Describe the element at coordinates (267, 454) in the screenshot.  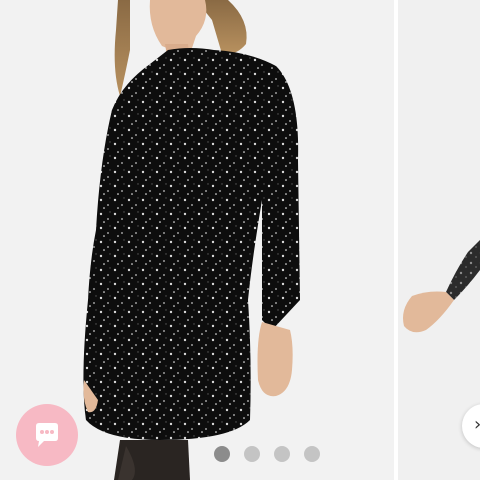
I see `carousel-pagination` at that location.